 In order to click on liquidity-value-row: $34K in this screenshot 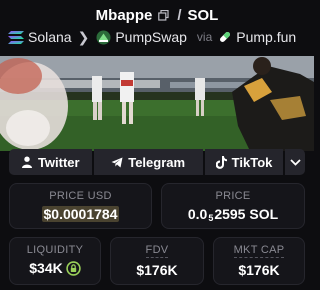, I will do `click(55, 268)`.